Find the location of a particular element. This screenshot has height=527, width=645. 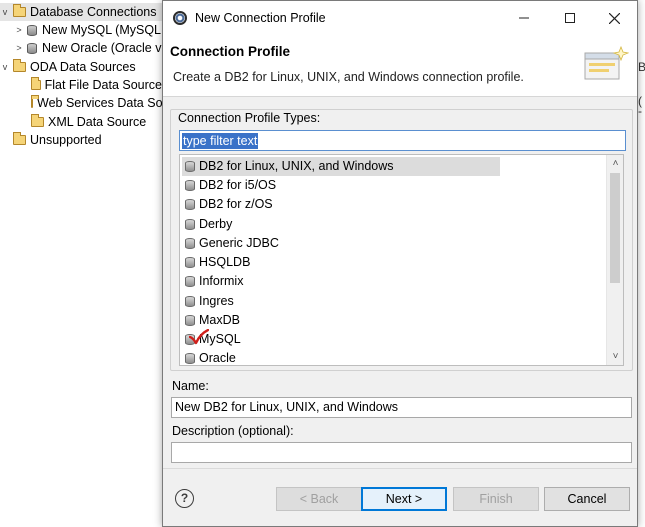

tree-item-flat-file-data-source: Flat File Data Source is located at coordinates (96, 85).